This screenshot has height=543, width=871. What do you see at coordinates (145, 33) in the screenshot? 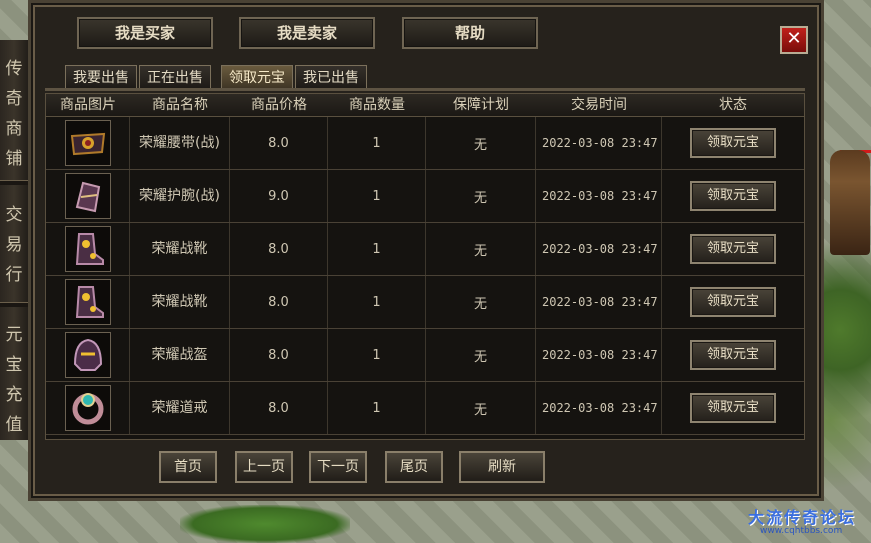
I see `buyer-button: 我是买家` at bounding box center [145, 33].